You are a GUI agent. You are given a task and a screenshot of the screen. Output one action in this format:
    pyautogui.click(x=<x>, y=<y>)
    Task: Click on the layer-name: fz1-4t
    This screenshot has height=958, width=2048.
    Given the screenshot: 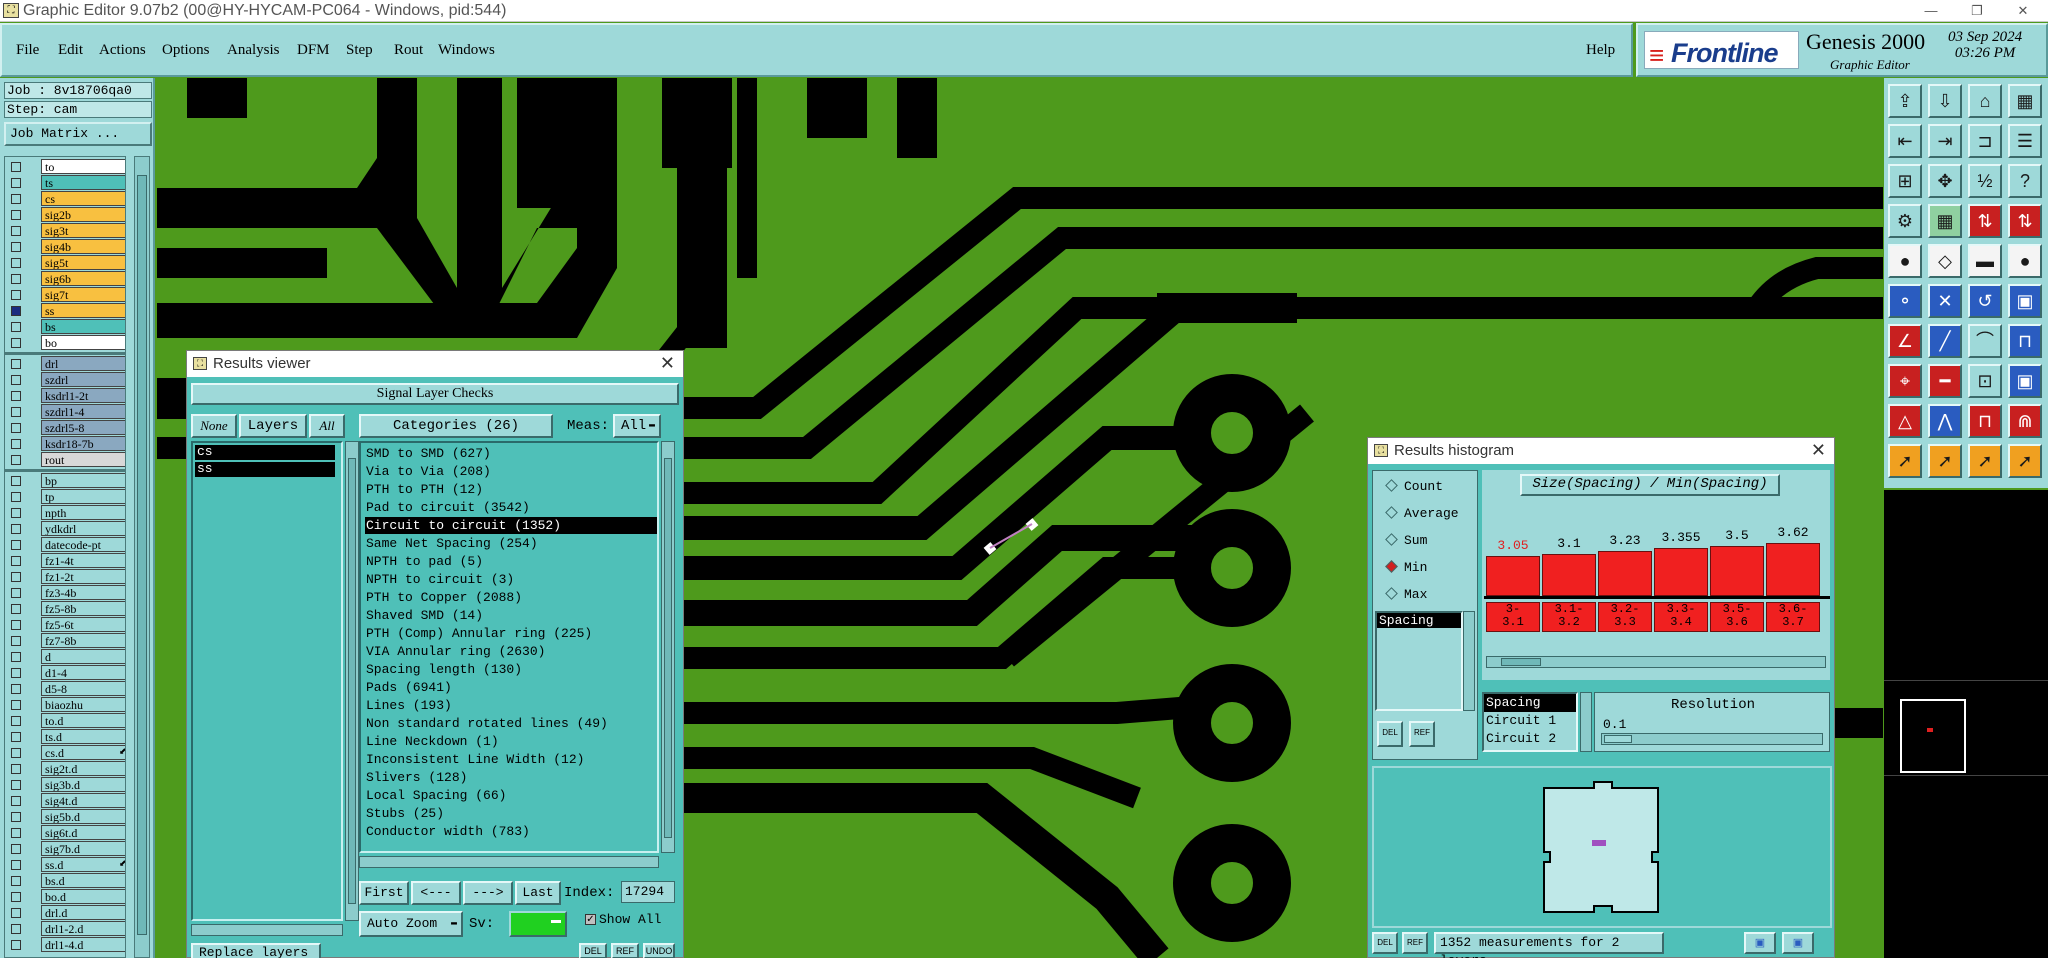 What is the action you would take?
    pyautogui.click(x=83, y=560)
    